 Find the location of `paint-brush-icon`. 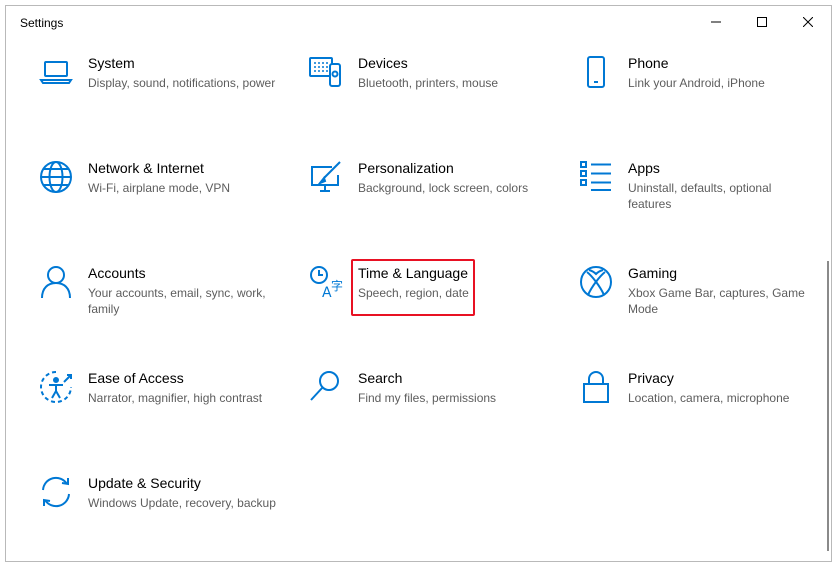

paint-brush-icon is located at coordinates (326, 177).